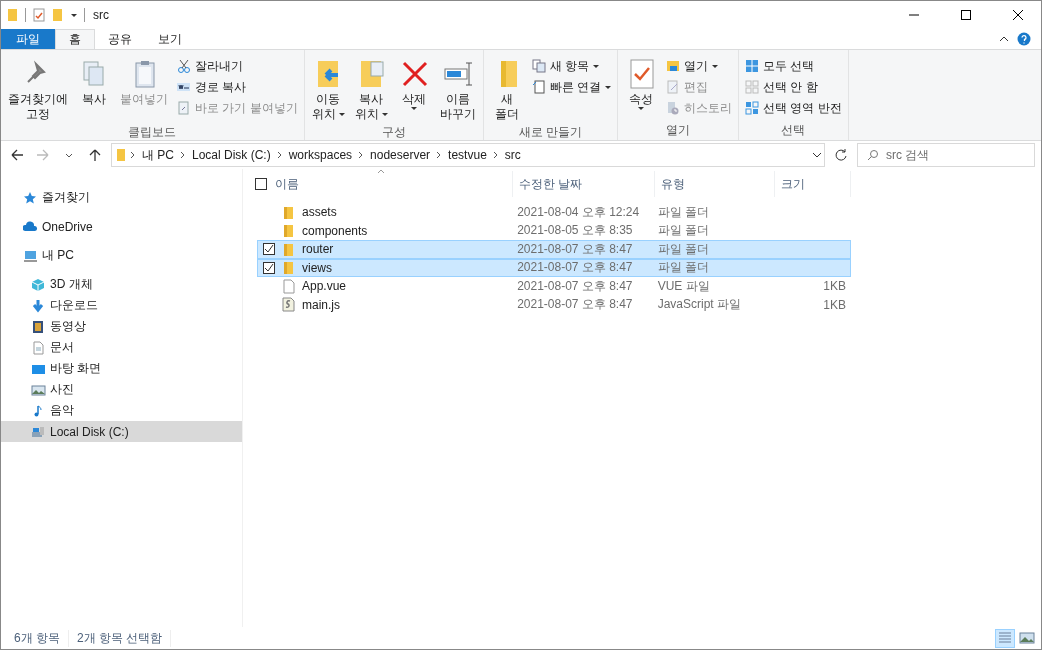 Image resolution: width=1042 pixels, height=650 pixels. I want to click on ribbon-tab: 보기, so click(170, 39).